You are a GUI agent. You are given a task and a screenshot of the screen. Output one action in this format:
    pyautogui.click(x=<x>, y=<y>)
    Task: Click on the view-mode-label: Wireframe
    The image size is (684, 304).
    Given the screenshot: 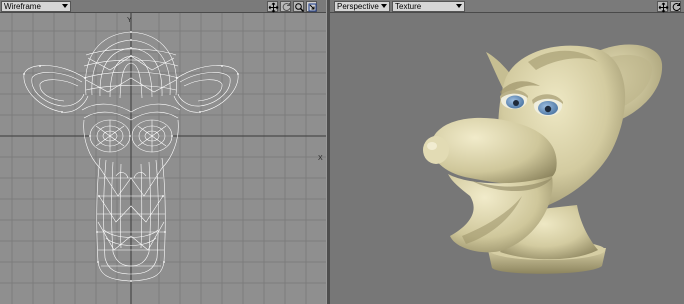 What is the action you would take?
    pyautogui.click(x=22, y=6)
    